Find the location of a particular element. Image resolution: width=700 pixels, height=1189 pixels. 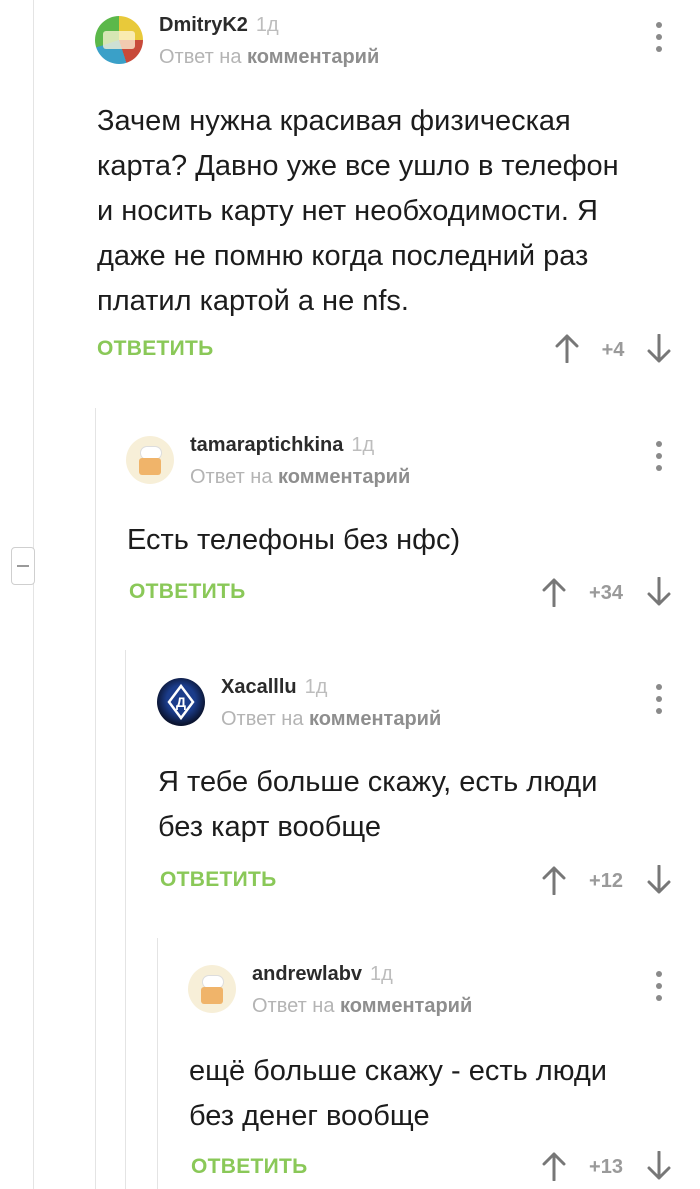

vote-score: +12 is located at coordinates (606, 881).